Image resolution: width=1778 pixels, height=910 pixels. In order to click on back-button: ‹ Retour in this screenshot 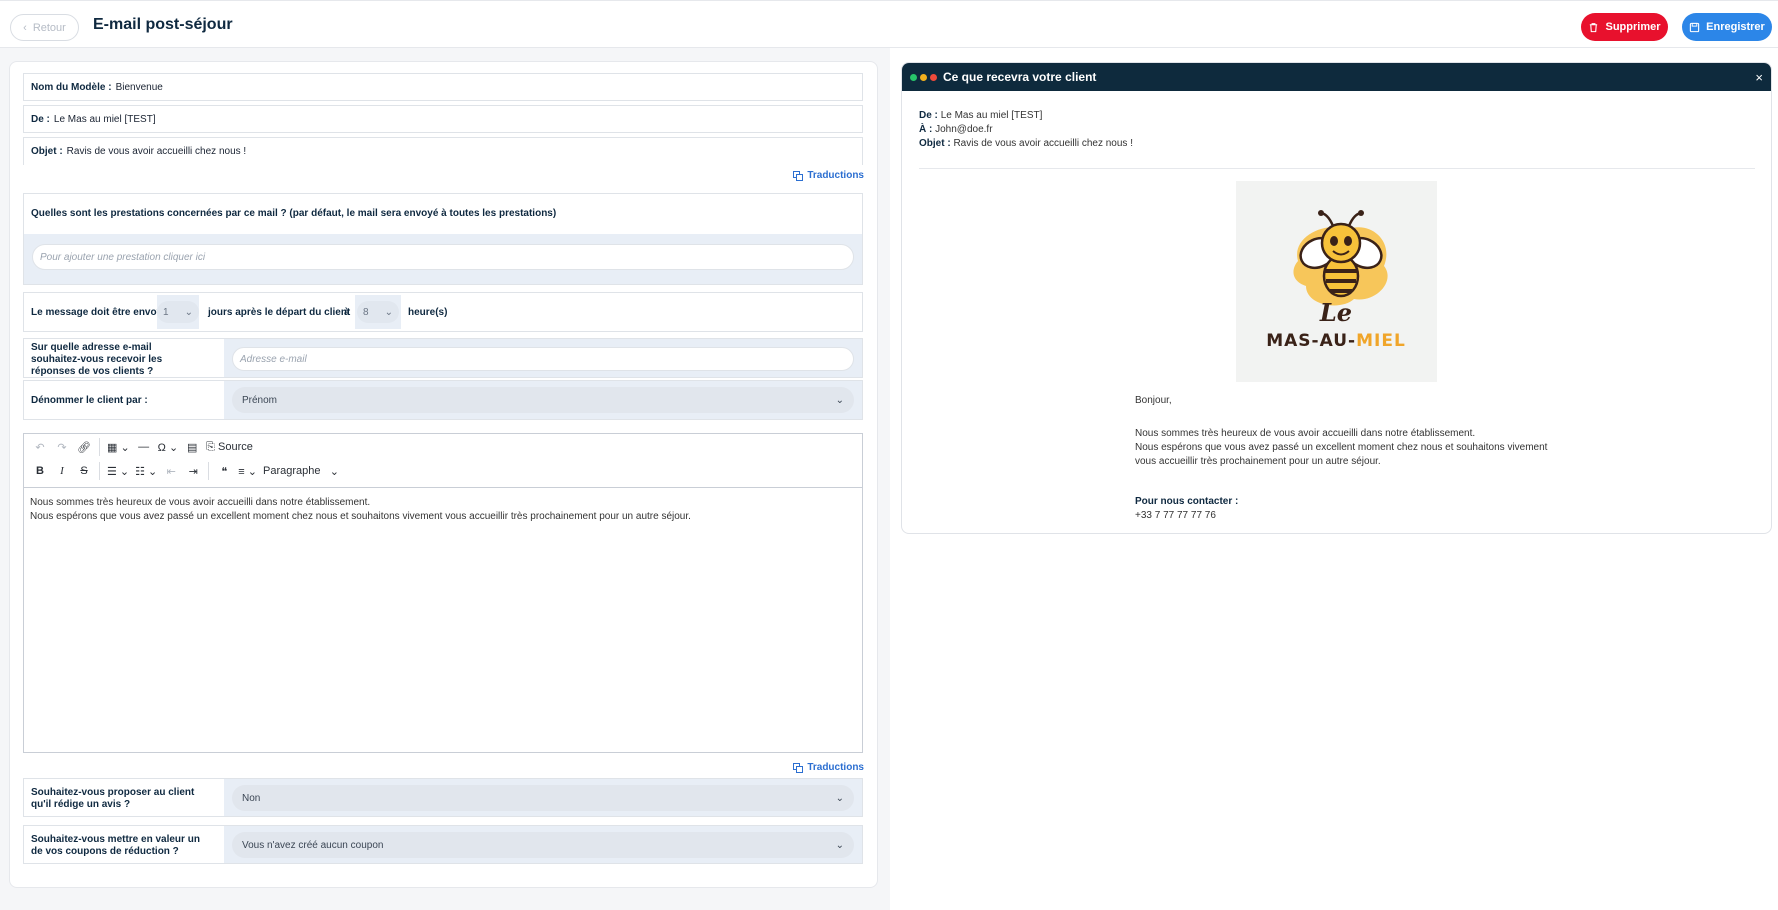, I will do `click(44, 27)`.